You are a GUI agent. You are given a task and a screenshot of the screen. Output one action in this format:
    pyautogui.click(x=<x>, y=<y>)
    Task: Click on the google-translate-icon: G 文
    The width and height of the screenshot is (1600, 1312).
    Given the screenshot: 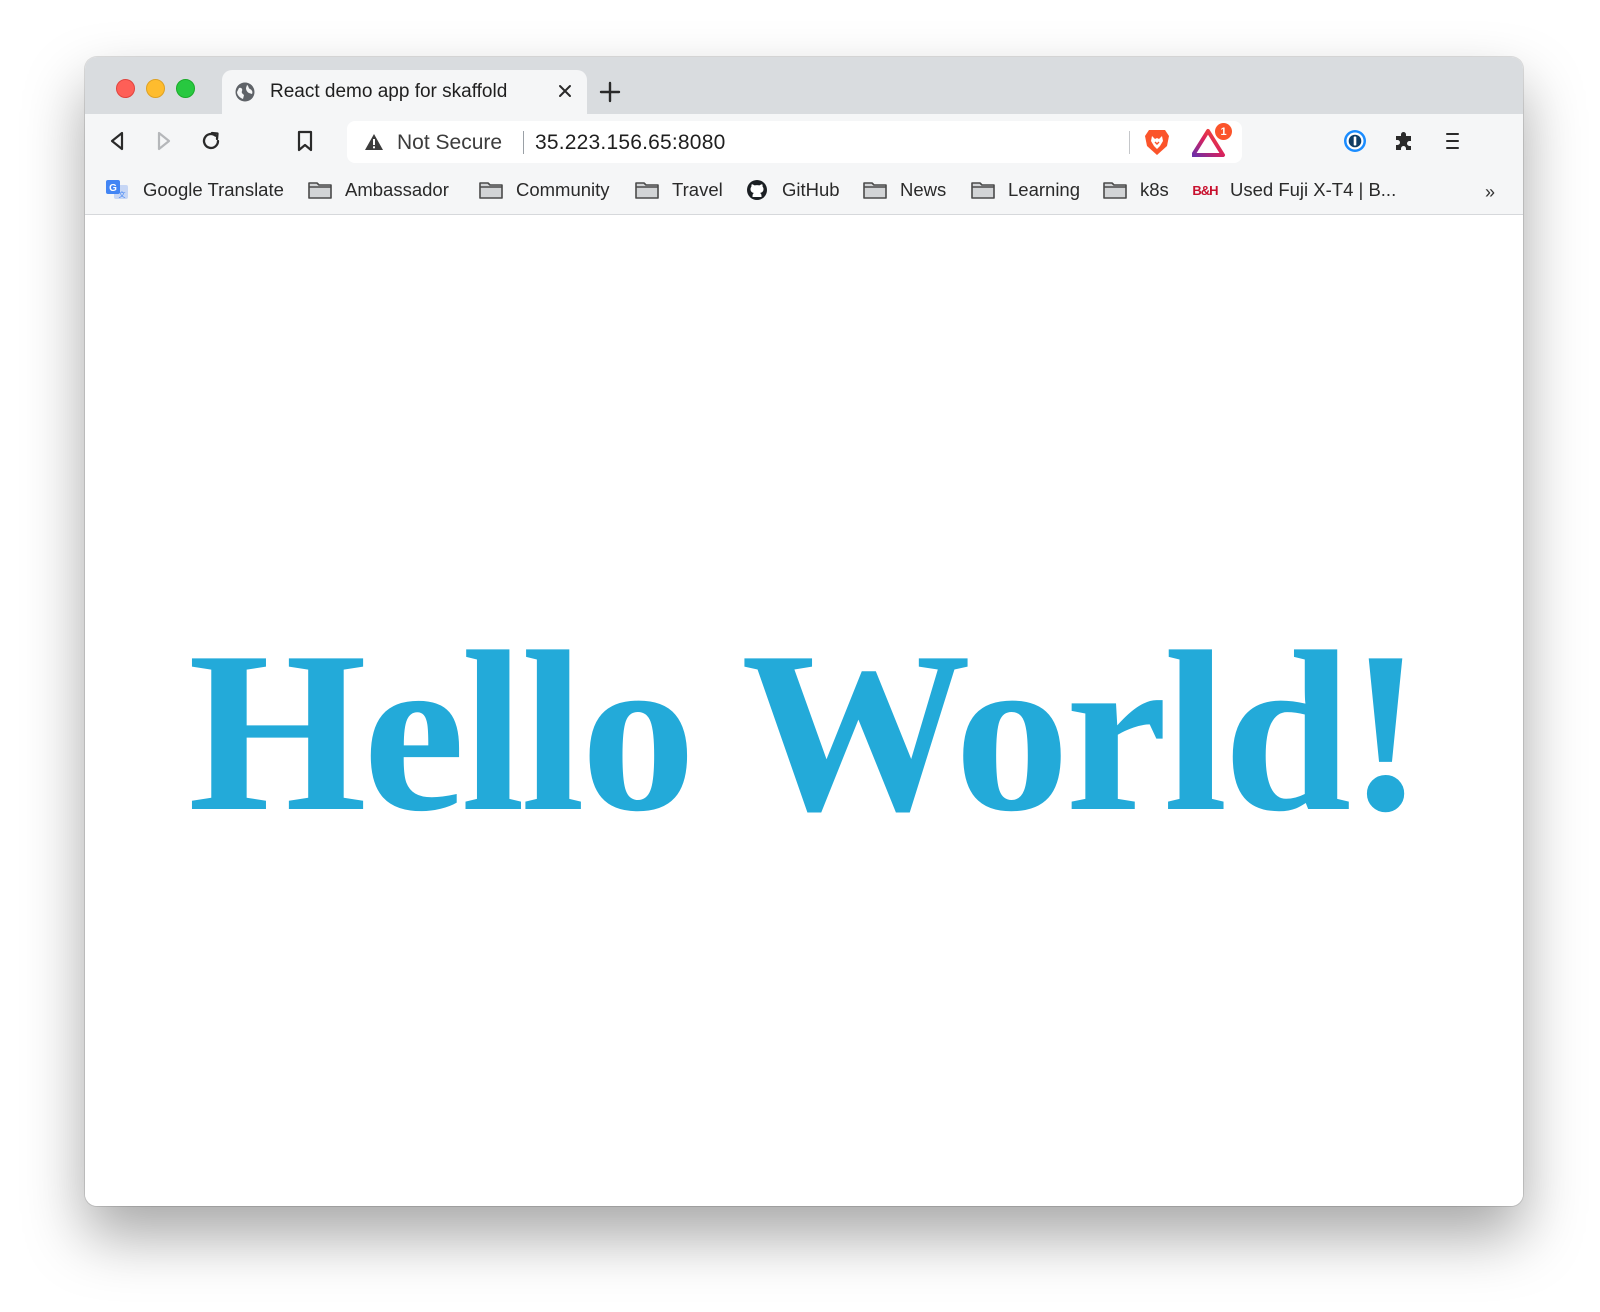 What is the action you would take?
    pyautogui.click(x=117, y=189)
    